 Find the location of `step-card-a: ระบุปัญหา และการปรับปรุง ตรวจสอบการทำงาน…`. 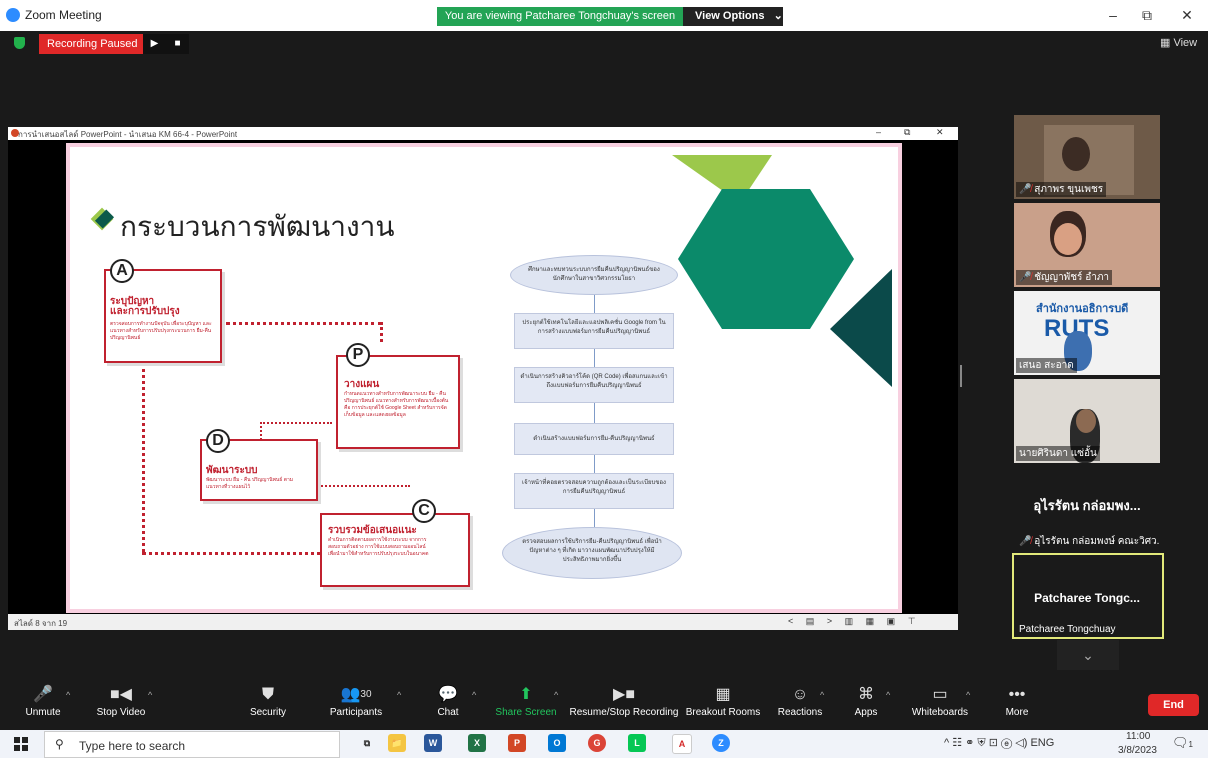

step-card-a: ระบุปัญหา และการปรับปรุง ตรวจสอบการทำงาน… is located at coordinates (163, 316).